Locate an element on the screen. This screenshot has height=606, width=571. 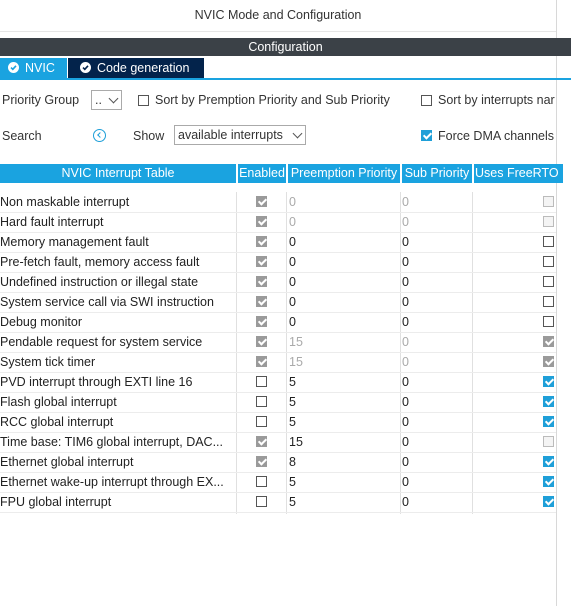
table-row: Pendable request for system service 15 0 is located at coordinates (278, 342).